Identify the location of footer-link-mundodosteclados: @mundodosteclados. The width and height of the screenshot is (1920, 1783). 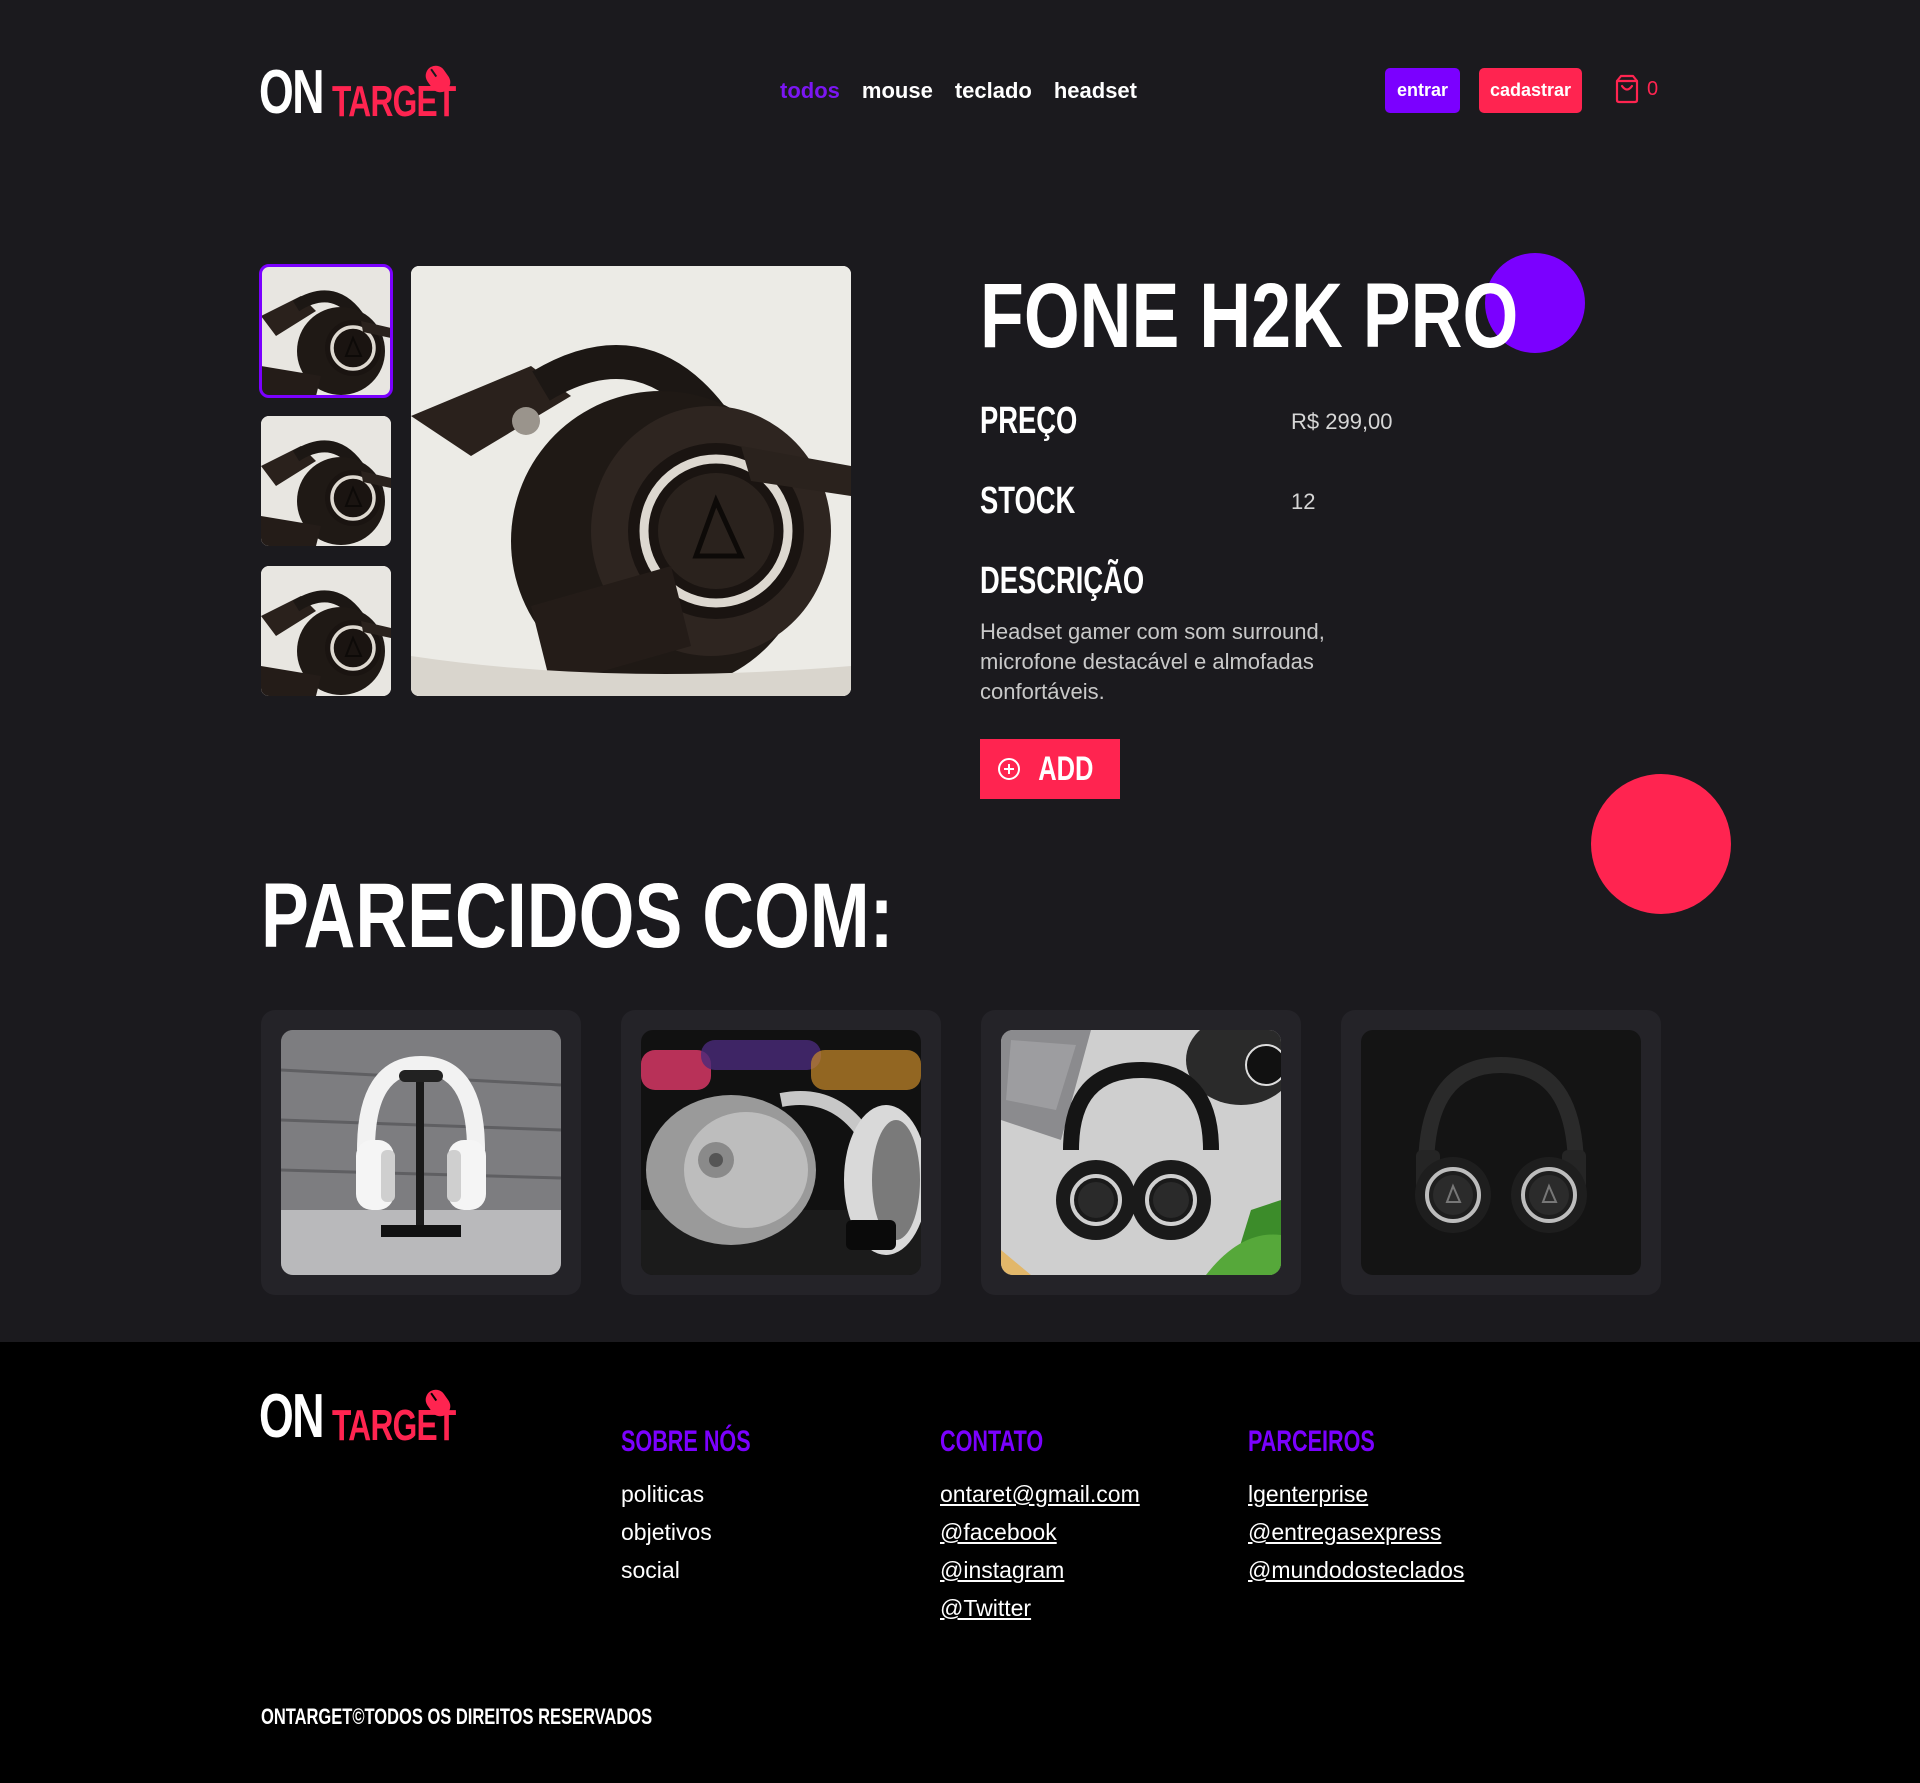
(1356, 1570).